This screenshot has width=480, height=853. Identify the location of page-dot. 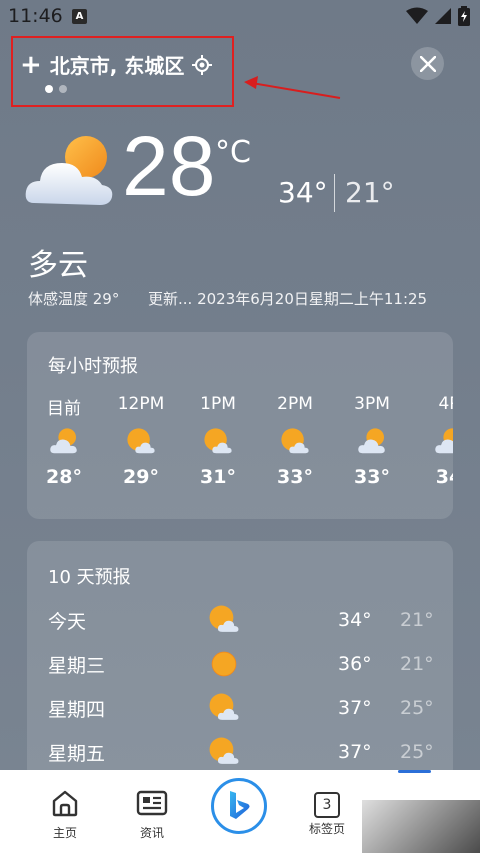
(63, 89).